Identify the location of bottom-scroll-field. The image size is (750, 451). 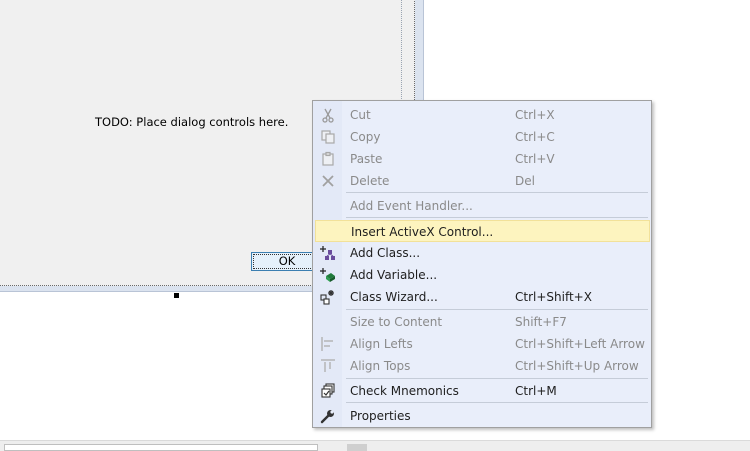
(161, 447).